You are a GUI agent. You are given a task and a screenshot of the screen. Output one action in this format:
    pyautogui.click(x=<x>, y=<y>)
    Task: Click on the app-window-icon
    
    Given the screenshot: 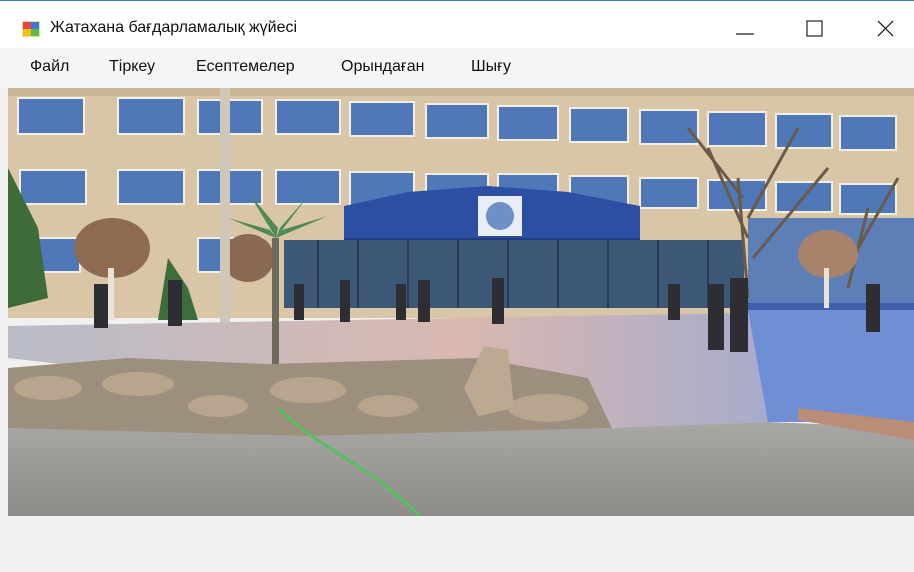 What is the action you would take?
    pyautogui.click(x=31, y=29)
    